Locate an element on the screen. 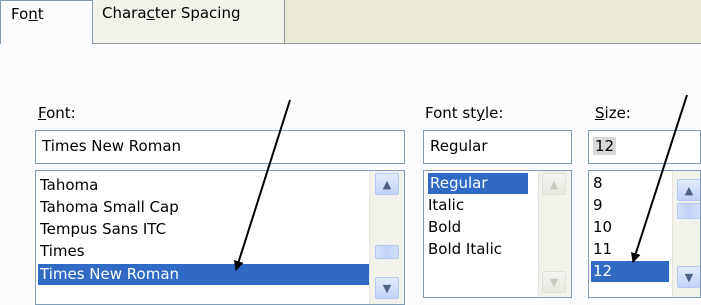 The width and height of the screenshot is (701, 305). tab-label: t is located at coordinates (40, 14).